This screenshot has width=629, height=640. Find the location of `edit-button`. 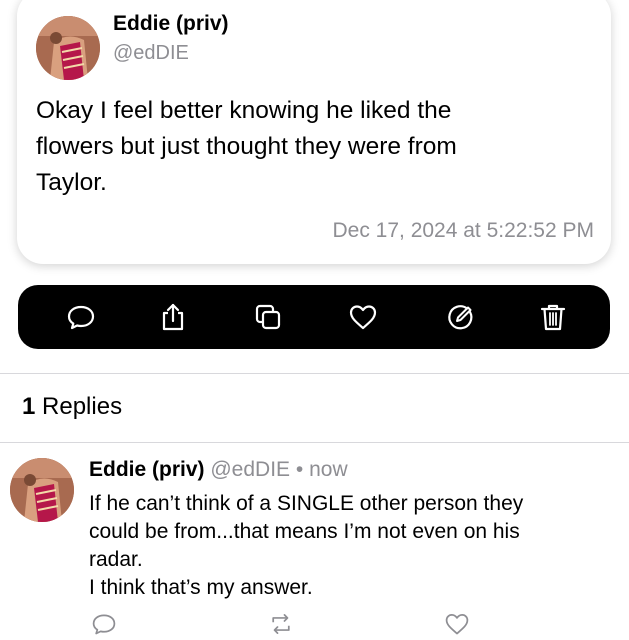

edit-button is located at coordinates (460, 317).